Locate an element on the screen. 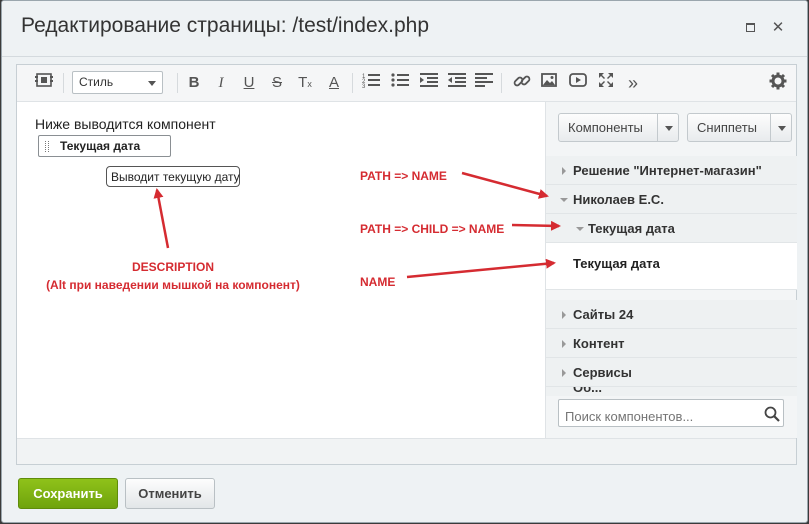 This screenshot has width=809, height=524. tree-item-sites24: Сайты 24 is located at coordinates (671, 314).